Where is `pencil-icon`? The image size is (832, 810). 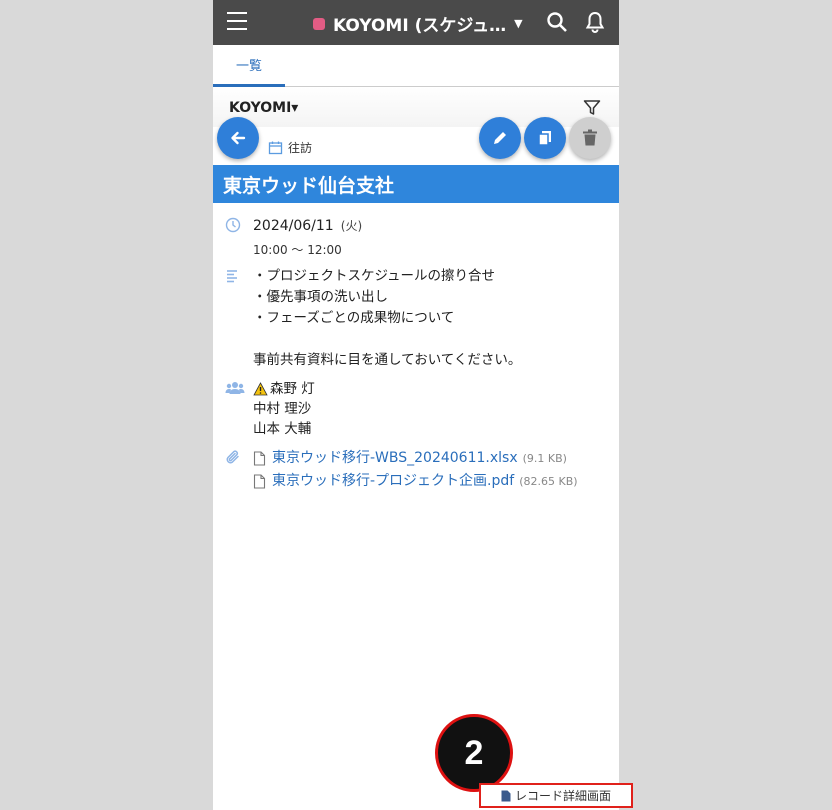
pencil-icon is located at coordinates (500, 138).